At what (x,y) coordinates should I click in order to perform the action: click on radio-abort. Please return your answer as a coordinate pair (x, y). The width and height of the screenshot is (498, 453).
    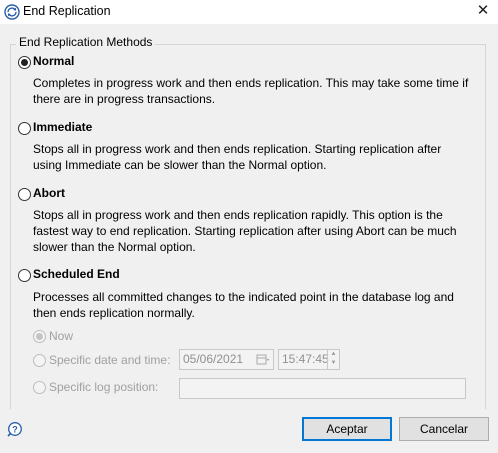
    Looking at the image, I should click on (24, 194).